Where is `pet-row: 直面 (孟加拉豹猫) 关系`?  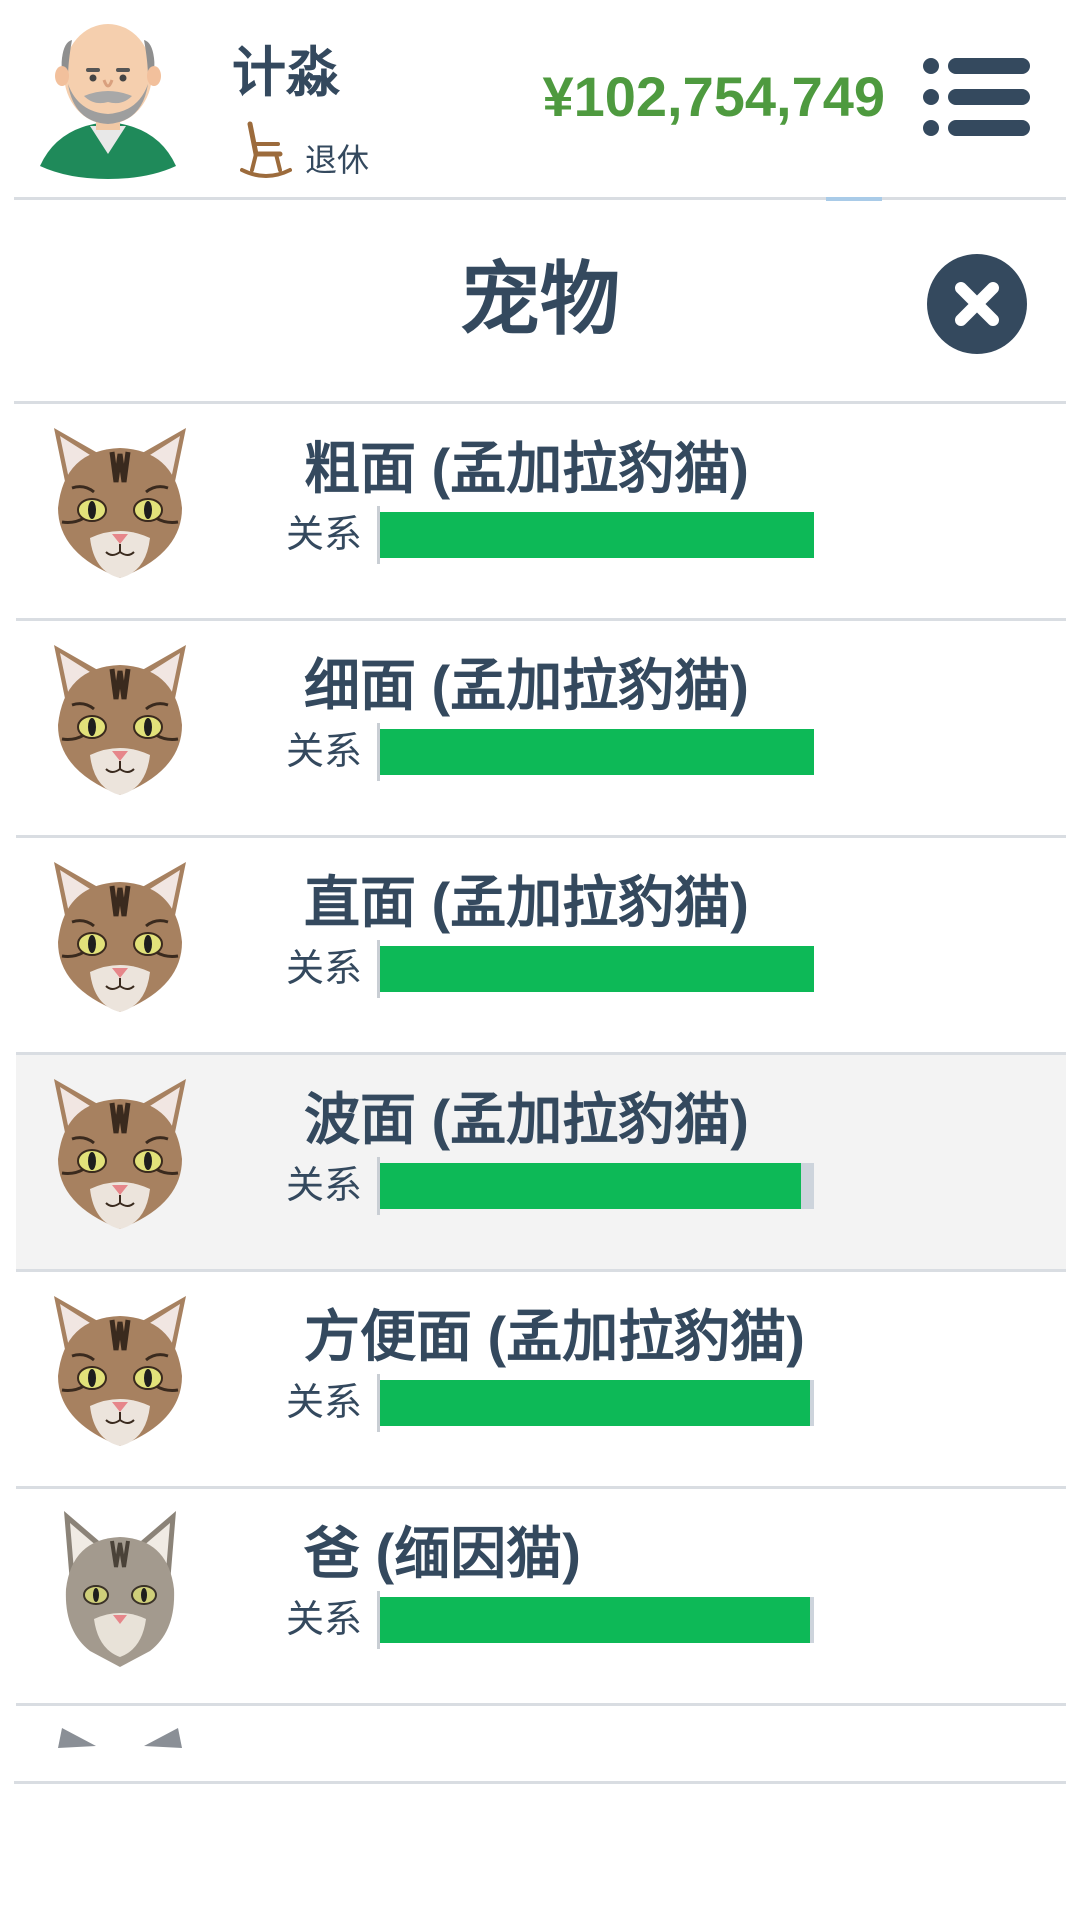
pet-row: 直面 (孟加拉豹猫) 关系 is located at coordinates (541, 946).